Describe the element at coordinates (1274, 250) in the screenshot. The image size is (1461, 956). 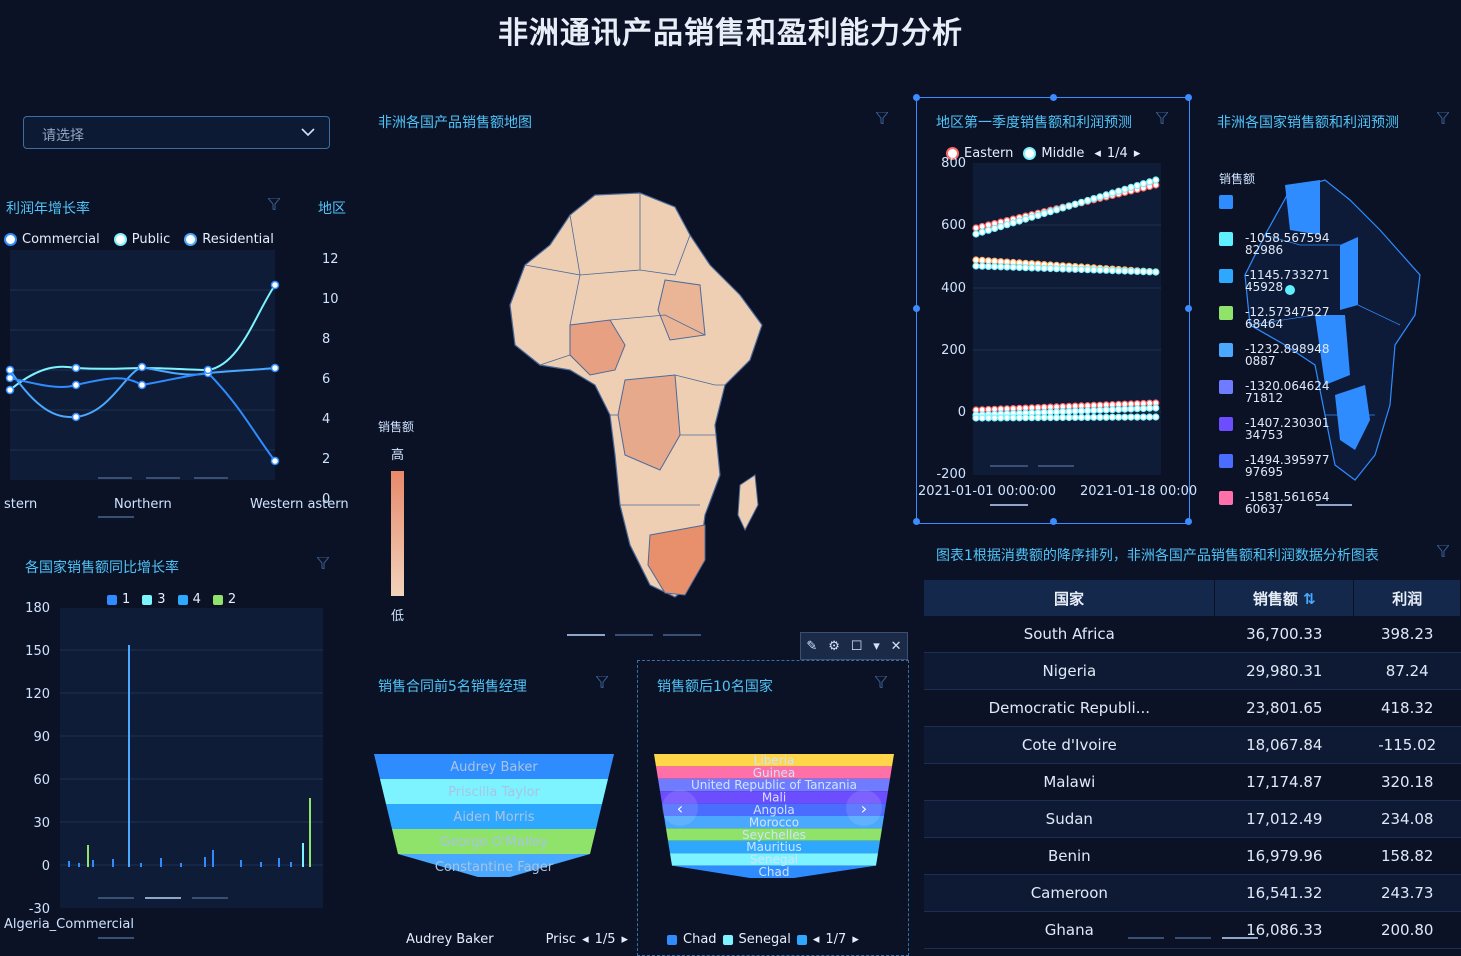
I see `country-legend-item: -1058.567594 82986` at that location.